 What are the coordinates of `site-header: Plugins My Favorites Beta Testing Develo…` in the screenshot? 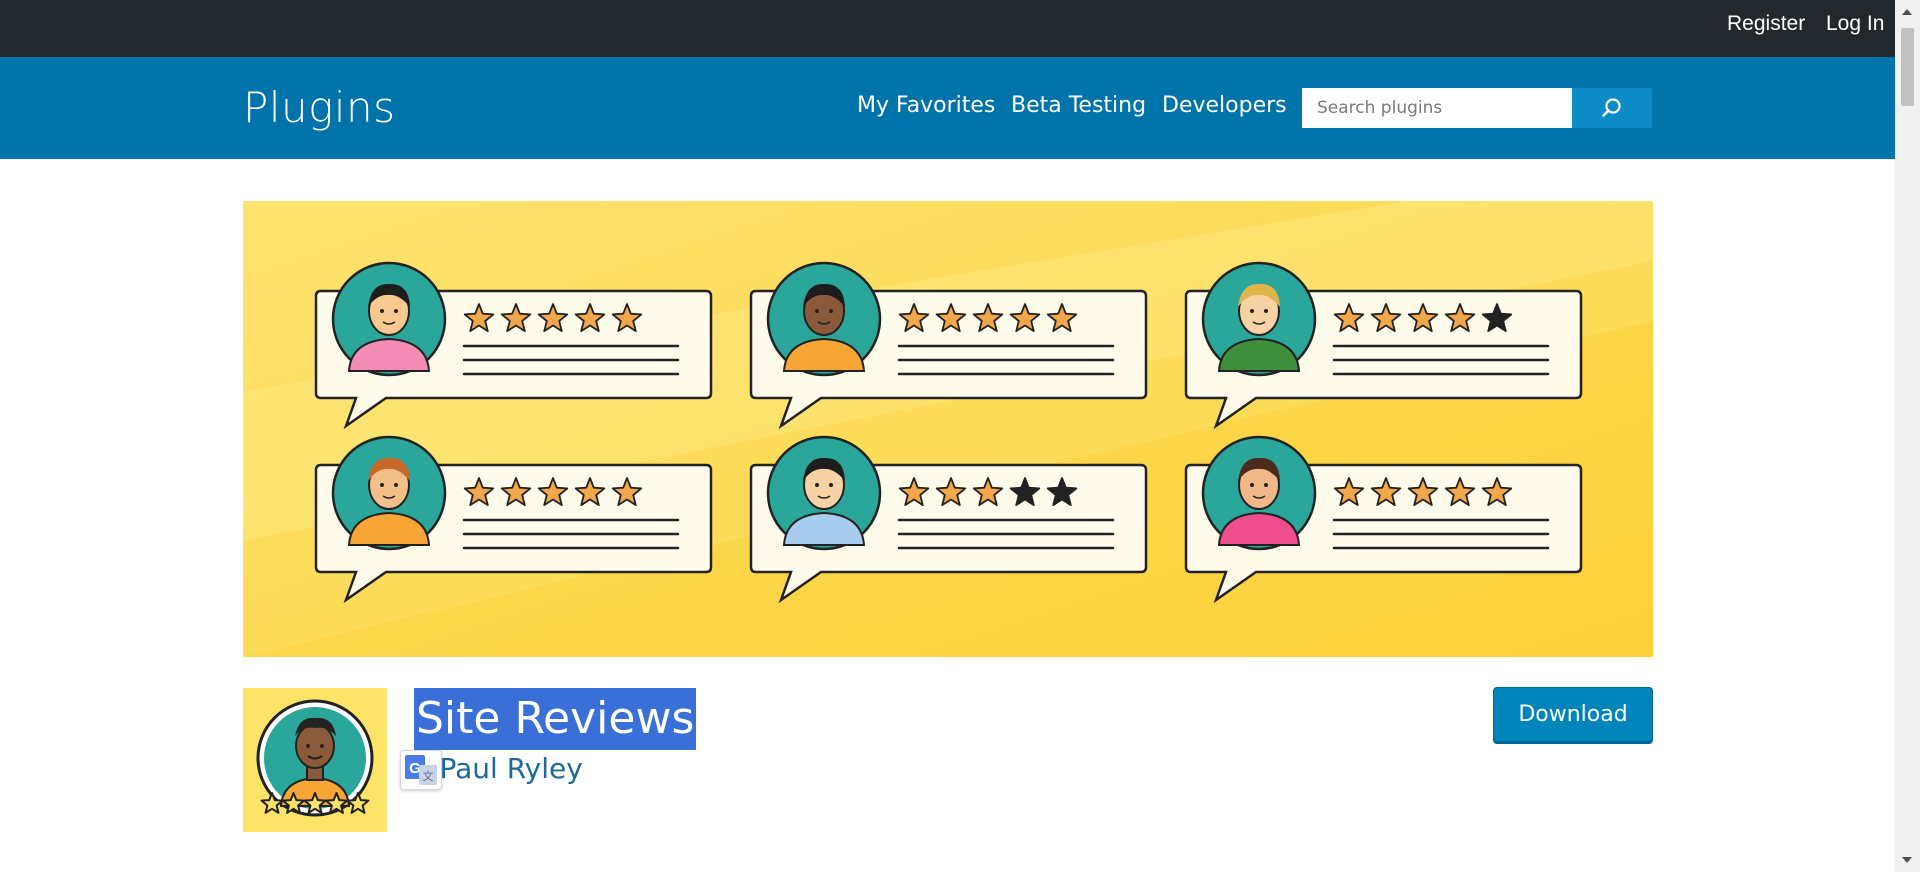 It's located at (947, 108).